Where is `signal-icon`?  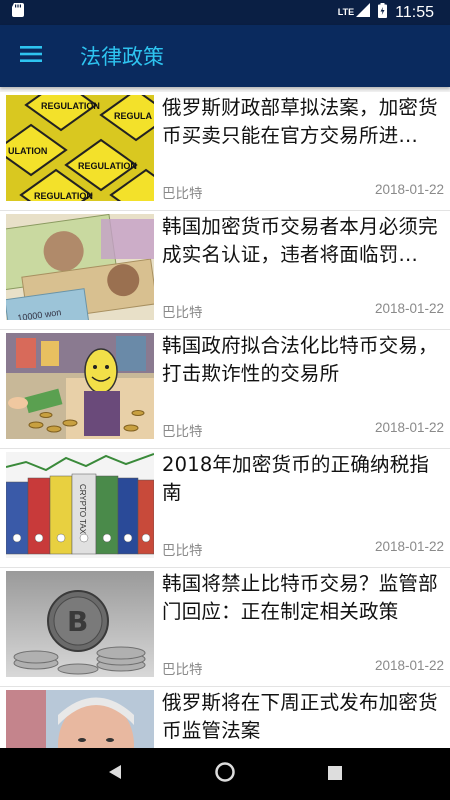 signal-icon is located at coordinates (363, 12).